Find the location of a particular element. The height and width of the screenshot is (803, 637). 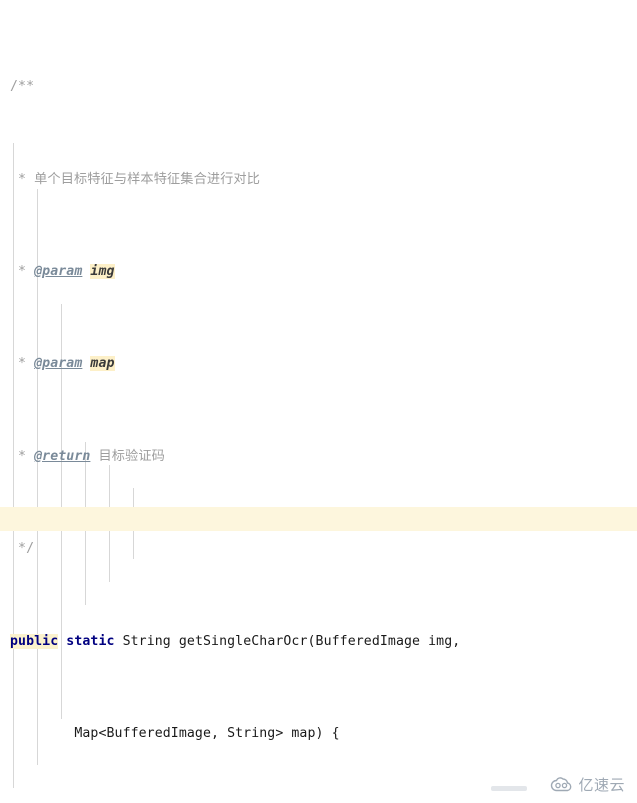

map-signature: Map<BufferedImage, String> map) { is located at coordinates (207, 733).